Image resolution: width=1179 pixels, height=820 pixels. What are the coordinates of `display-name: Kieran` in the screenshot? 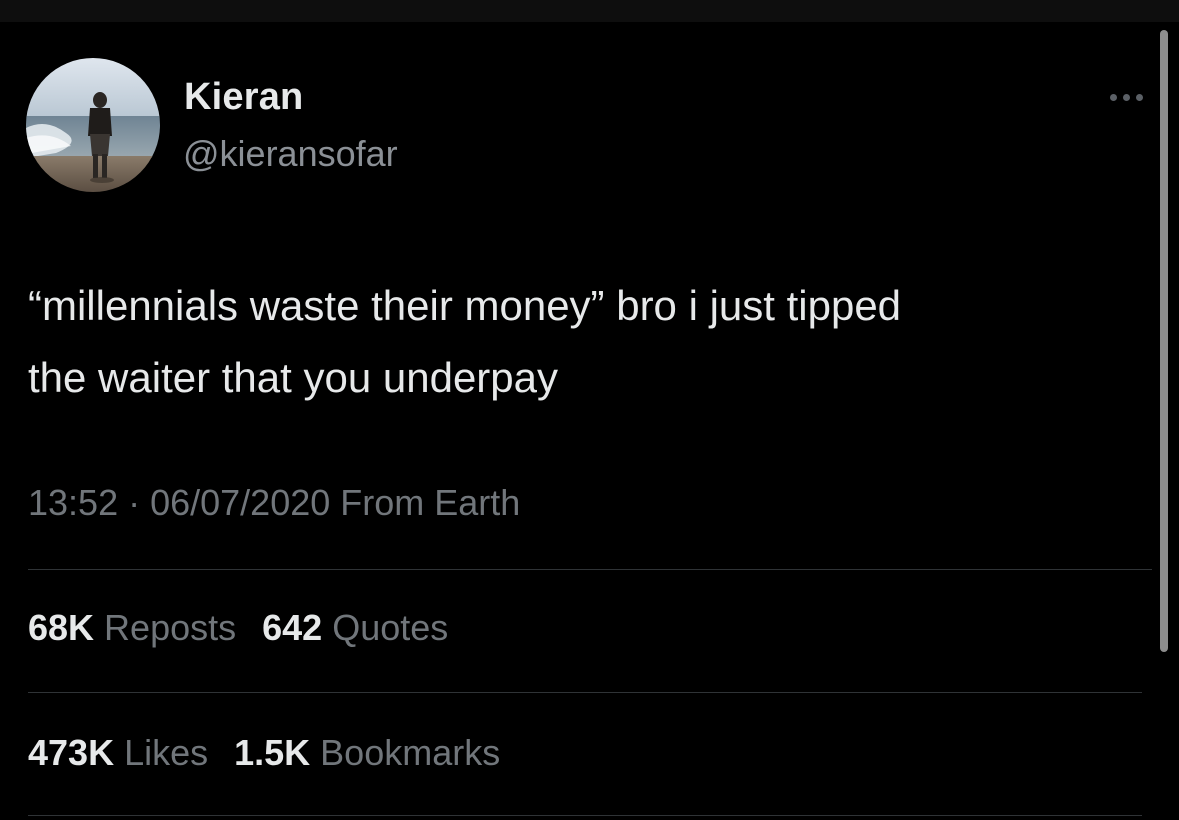 It's located at (243, 97).